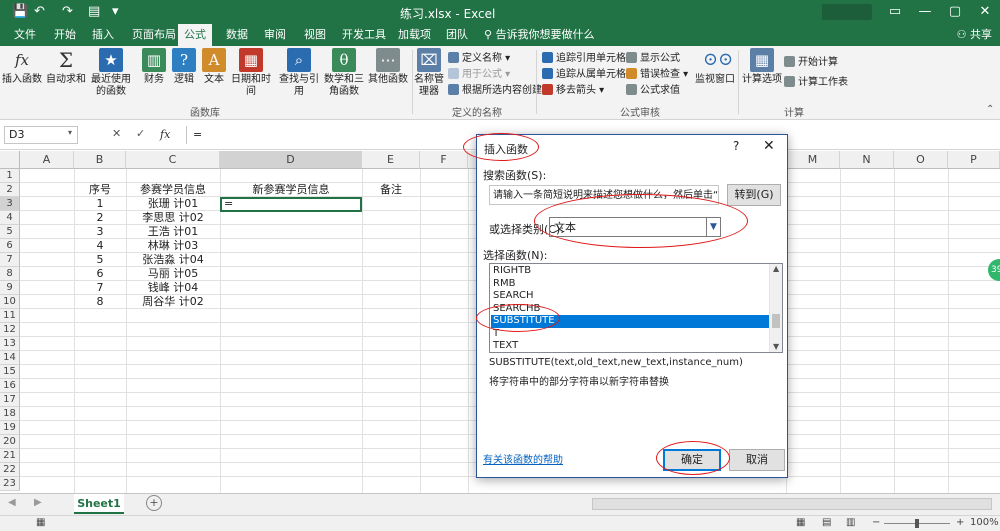  Describe the element at coordinates (876, 522) in the screenshot. I see `zoom-out-icon: −` at that location.